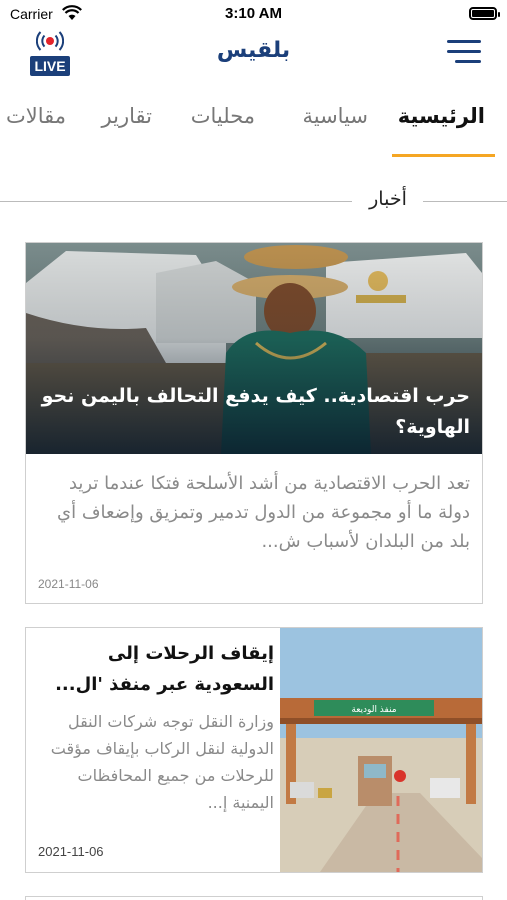 The height and width of the screenshot is (900, 507). What do you see at coordinates (127, 116) in the screenshot?
I see `tab-reports: تقارير` at bounding box center [127, 116].